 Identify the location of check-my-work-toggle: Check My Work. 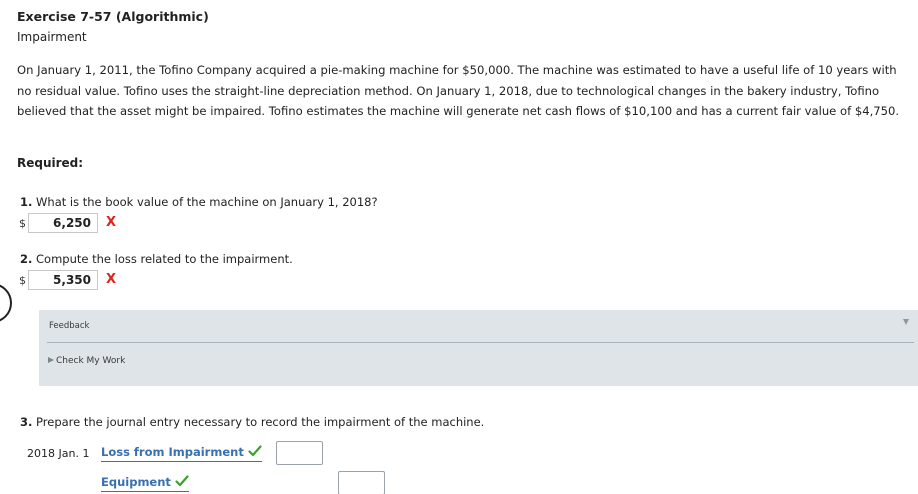
(86, 361).